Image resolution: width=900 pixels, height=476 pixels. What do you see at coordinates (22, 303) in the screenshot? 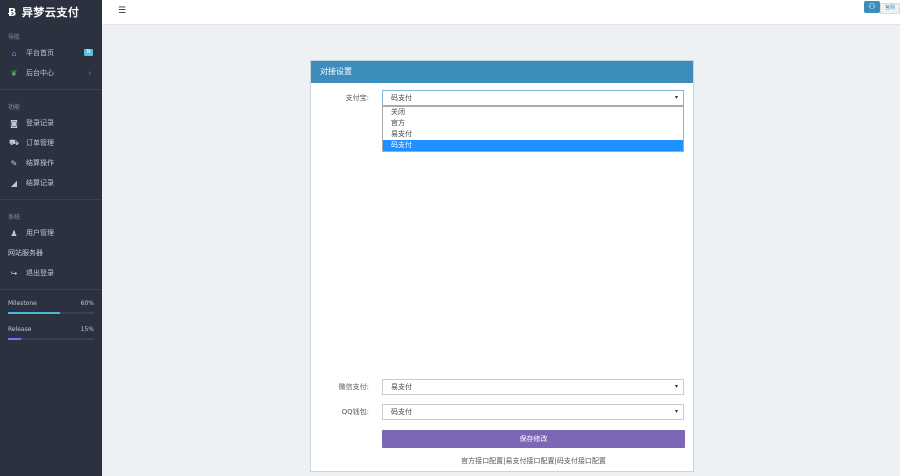
I see `progress-name: Milestone` at bounding box center [22, 303].